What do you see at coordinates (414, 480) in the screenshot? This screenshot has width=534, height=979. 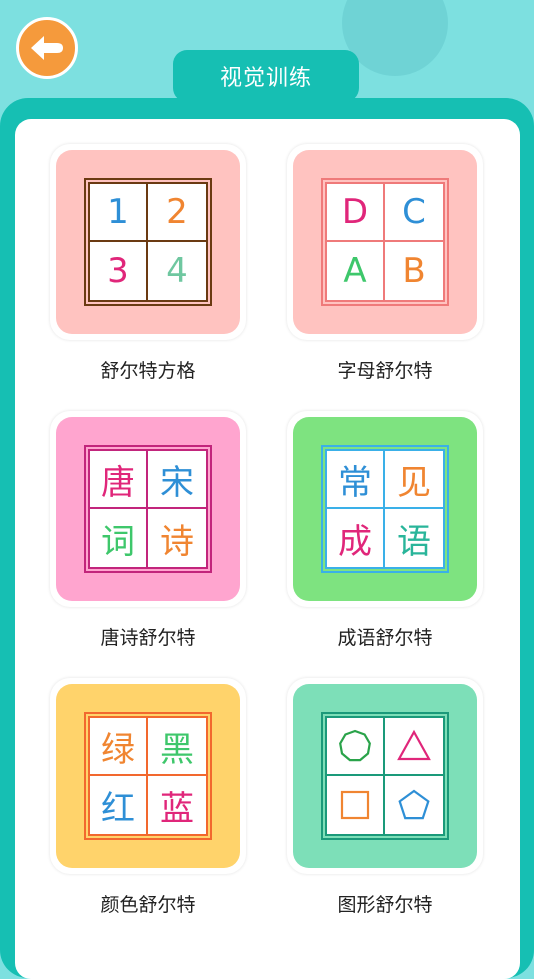 I see `grid-cell: 见` at bounding box center [414, 480].